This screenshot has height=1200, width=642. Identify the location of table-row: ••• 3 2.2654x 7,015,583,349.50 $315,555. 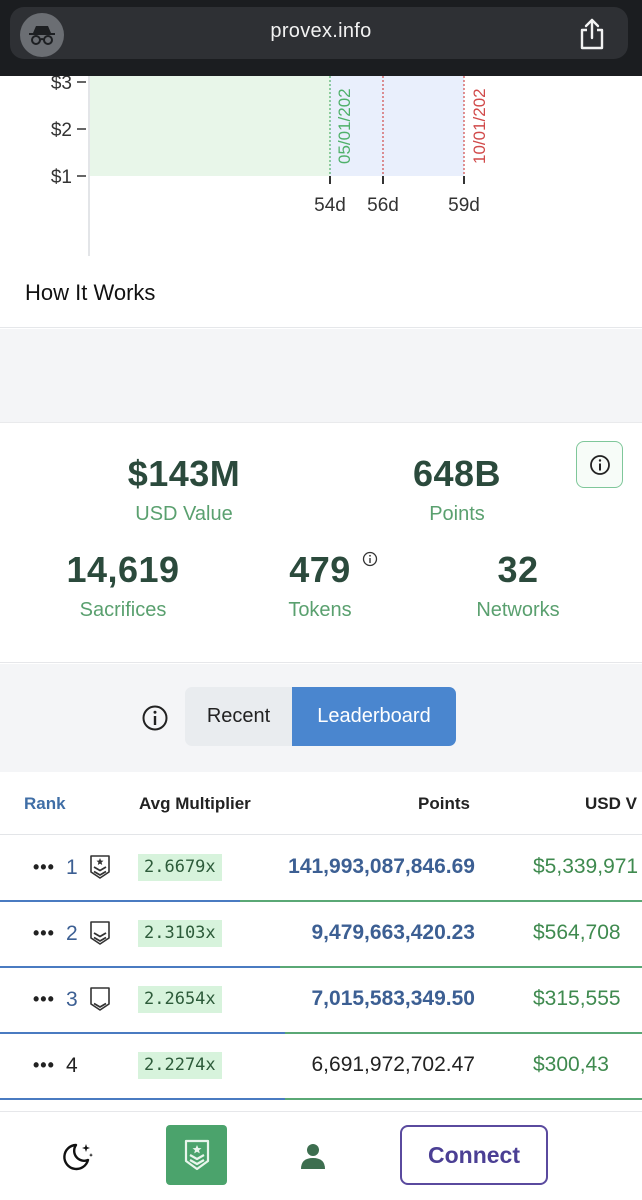
(321, 1001).